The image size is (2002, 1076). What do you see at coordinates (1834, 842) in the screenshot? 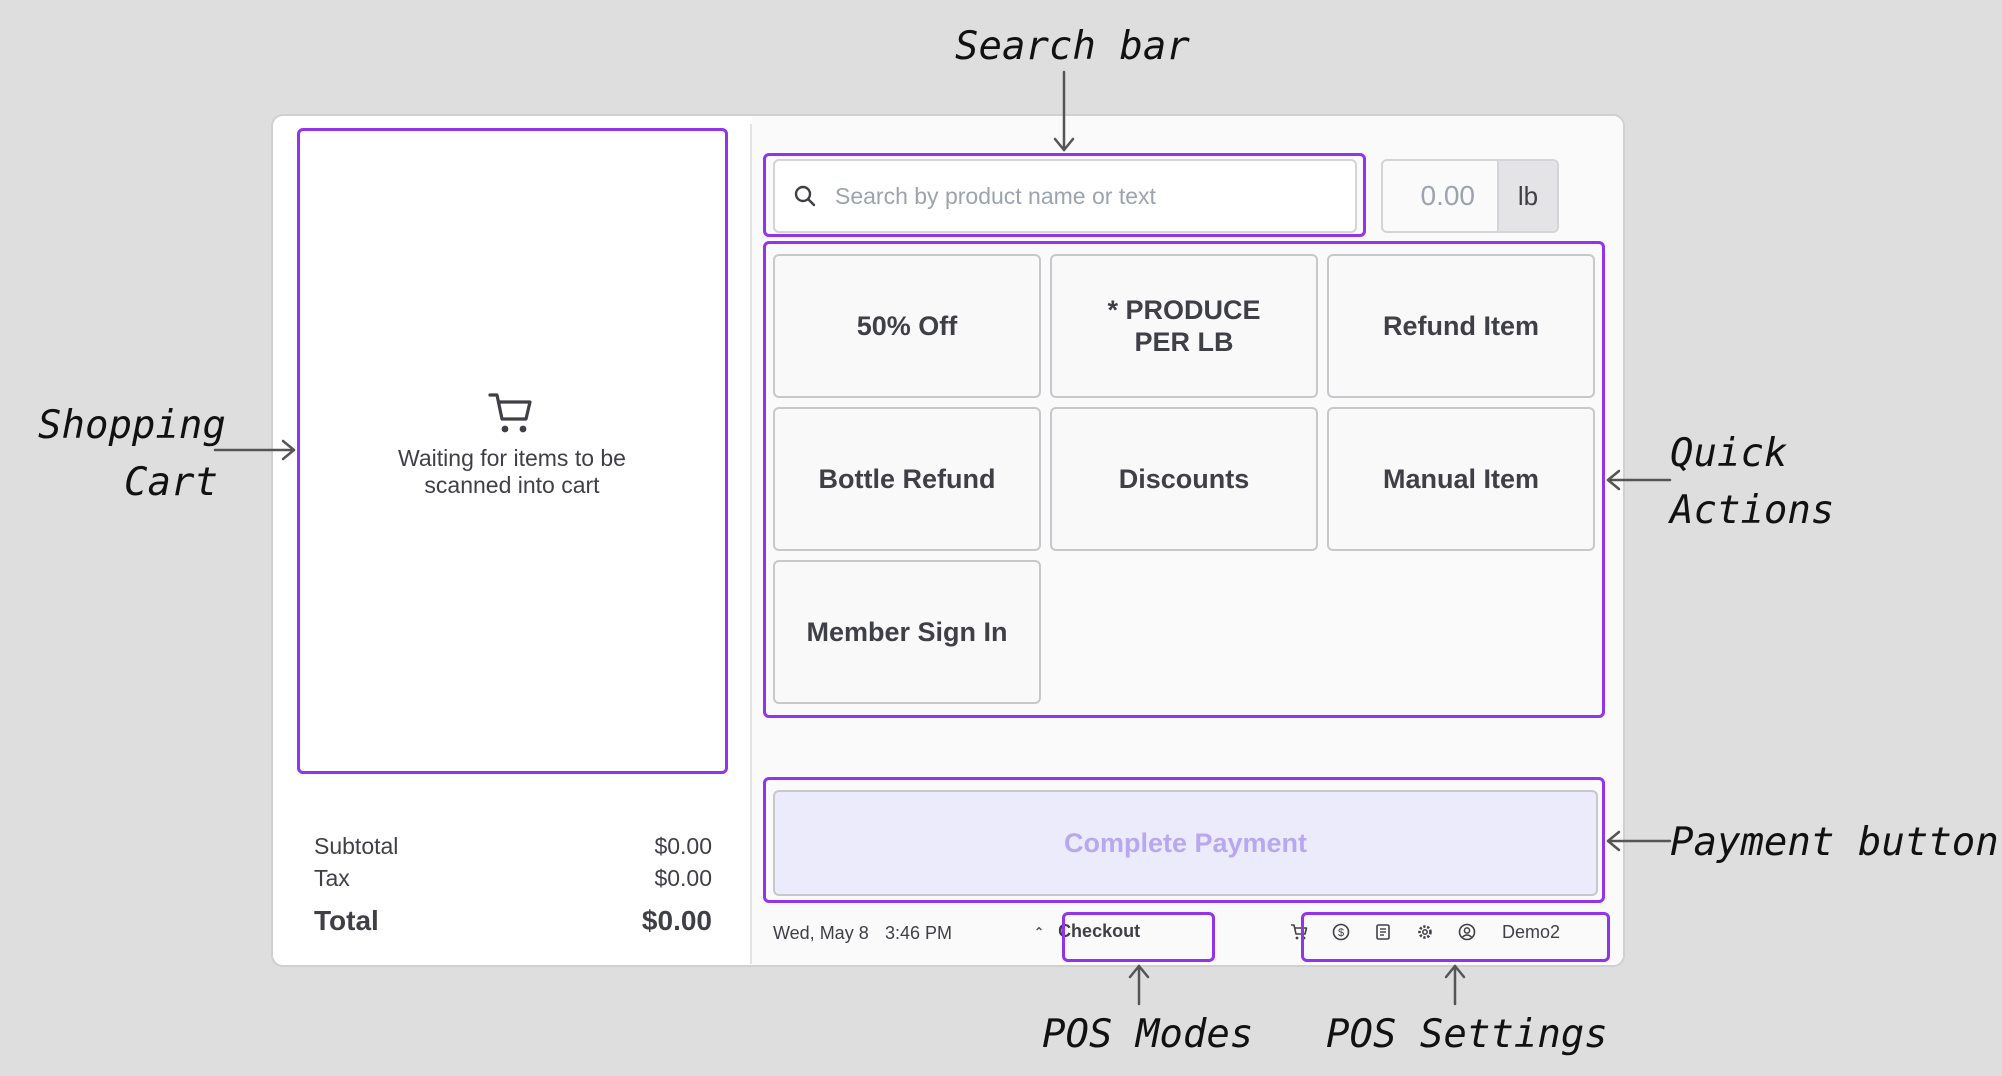
I see `callout-payment-button: Payment button` at bounding box center [1834, 842].